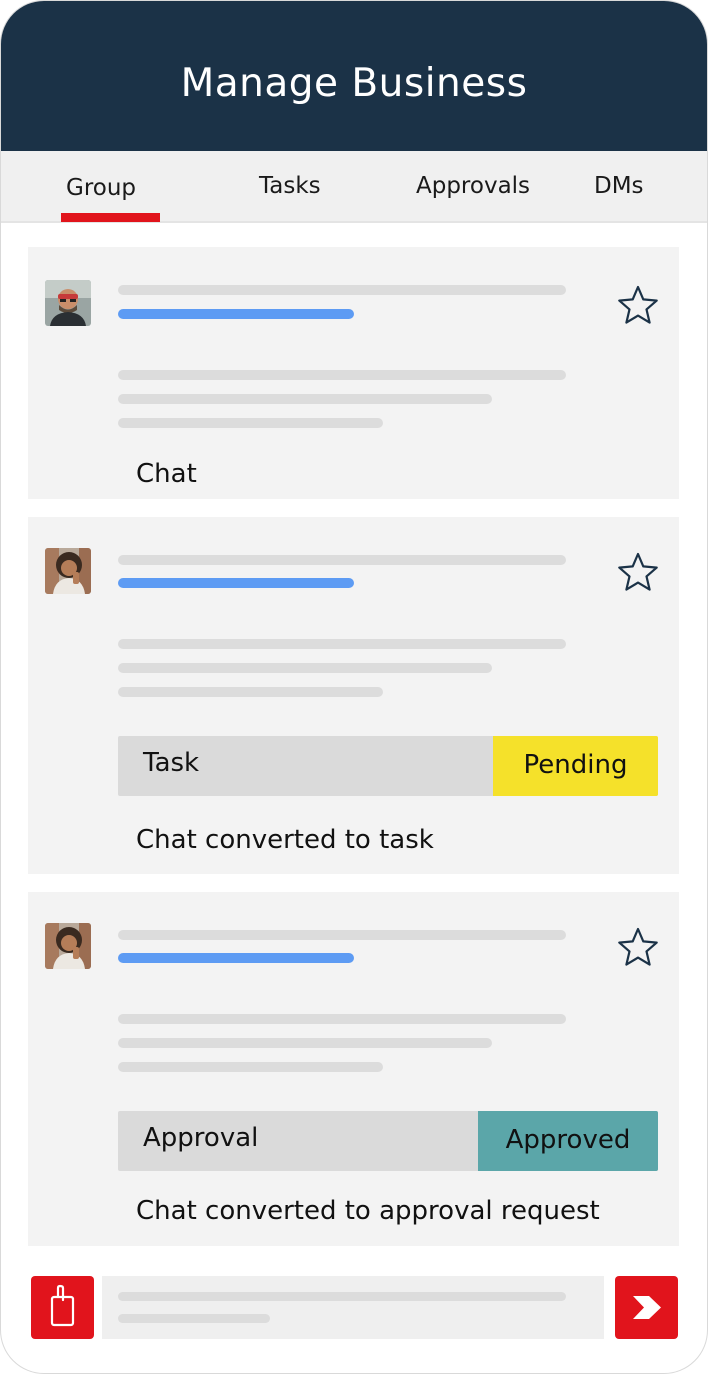 This screenshot has width=708, height=1374. What do you see at coordinates (388, 766) in the screenshot?
I see `task-status-row: Task Pending` at bounding box center [388, 766].